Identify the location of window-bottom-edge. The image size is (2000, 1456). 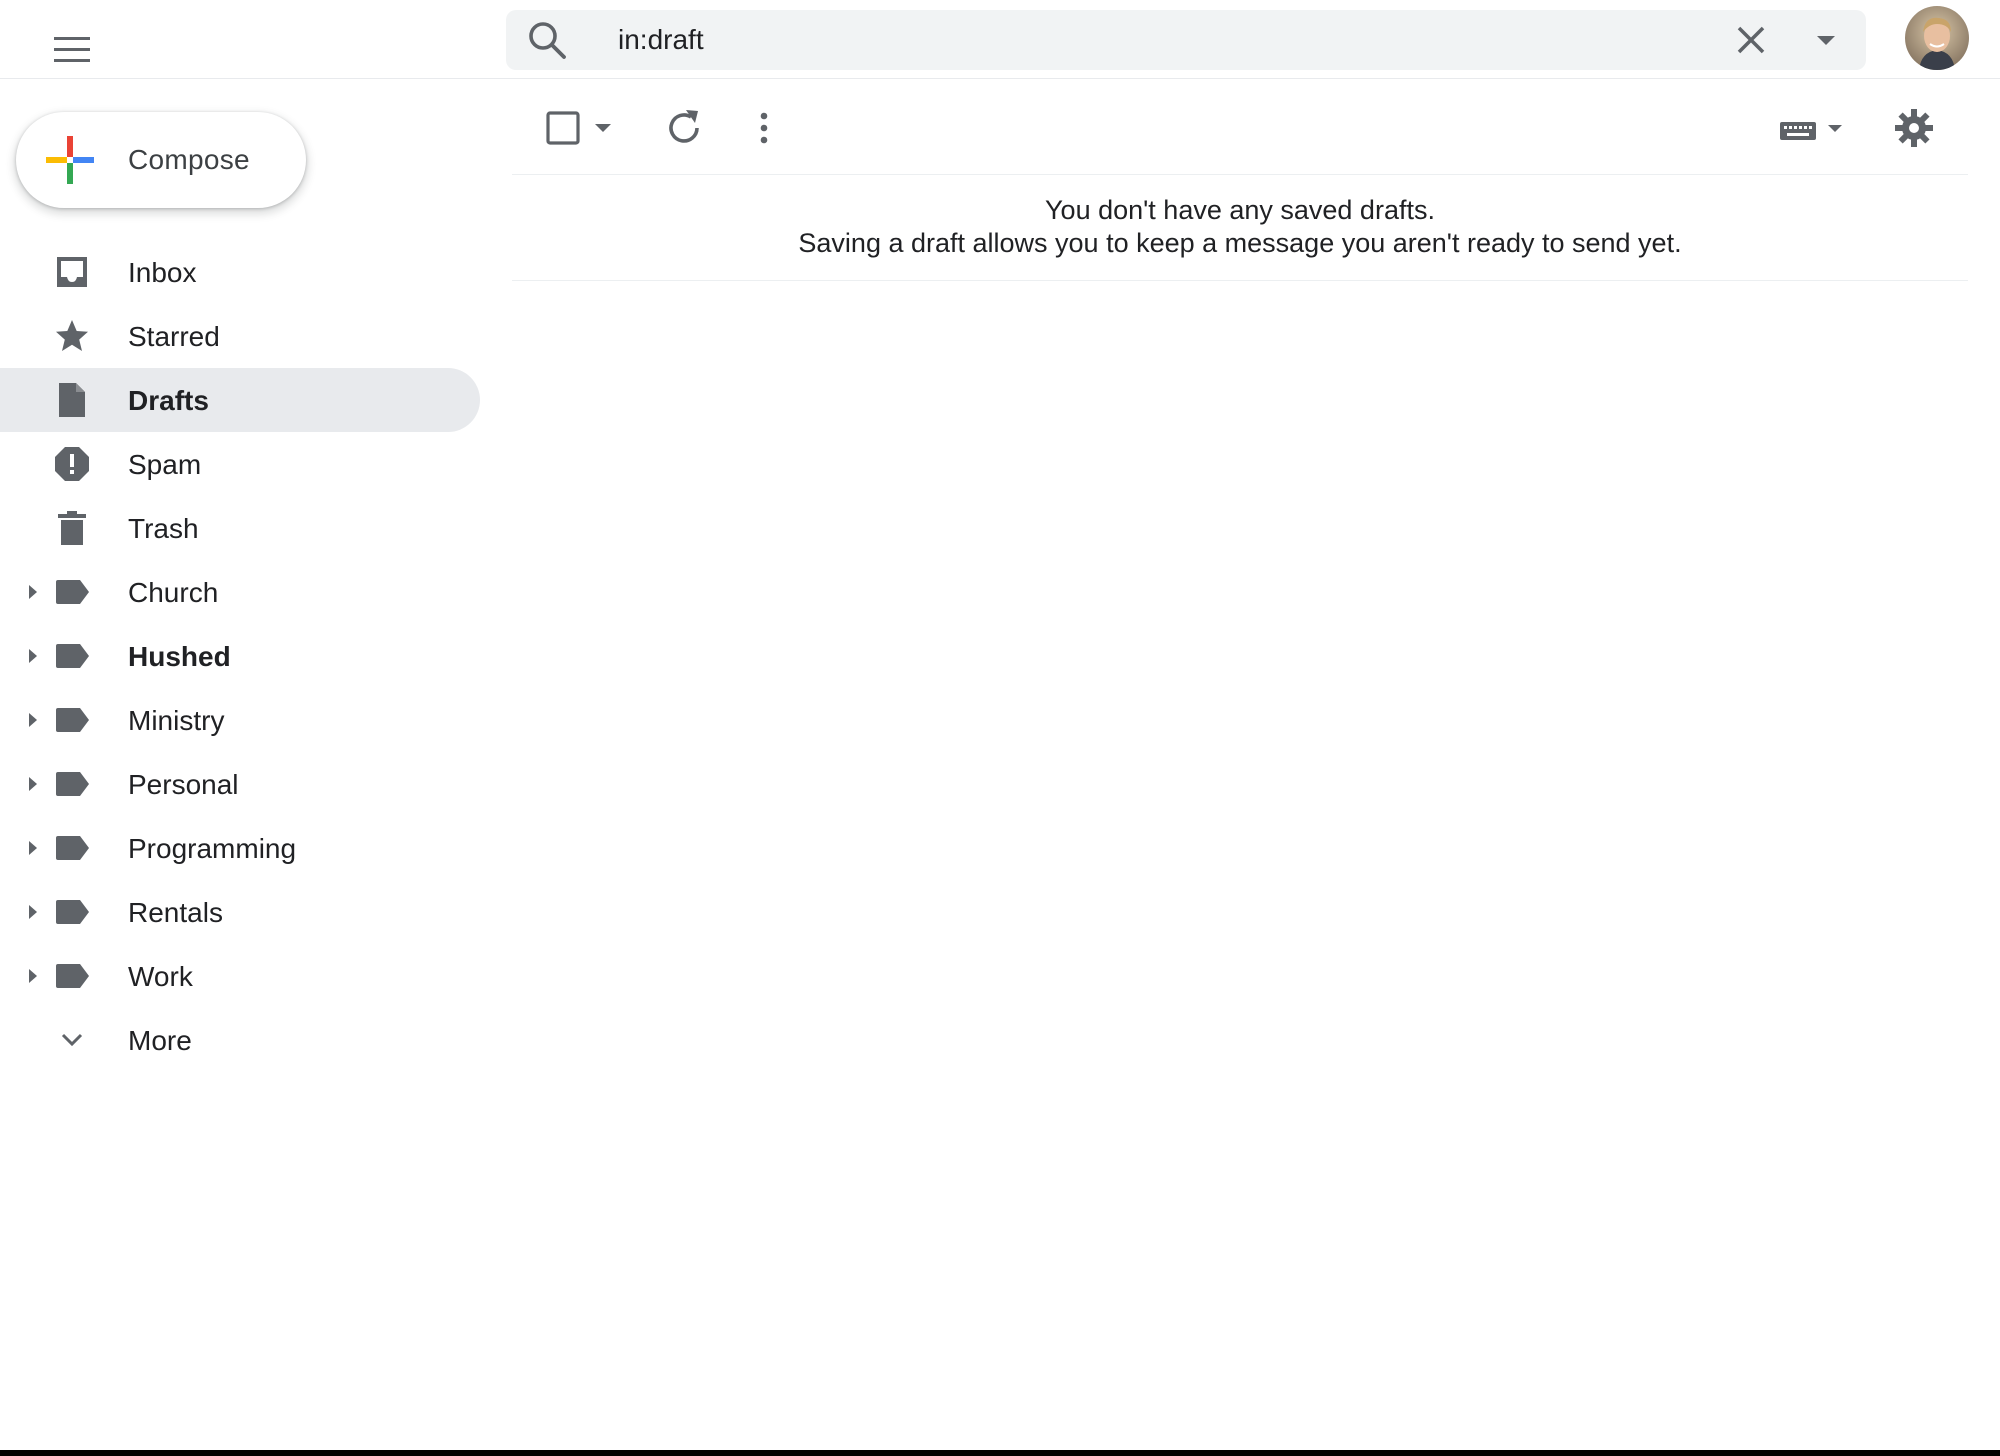
(1000, 1453).